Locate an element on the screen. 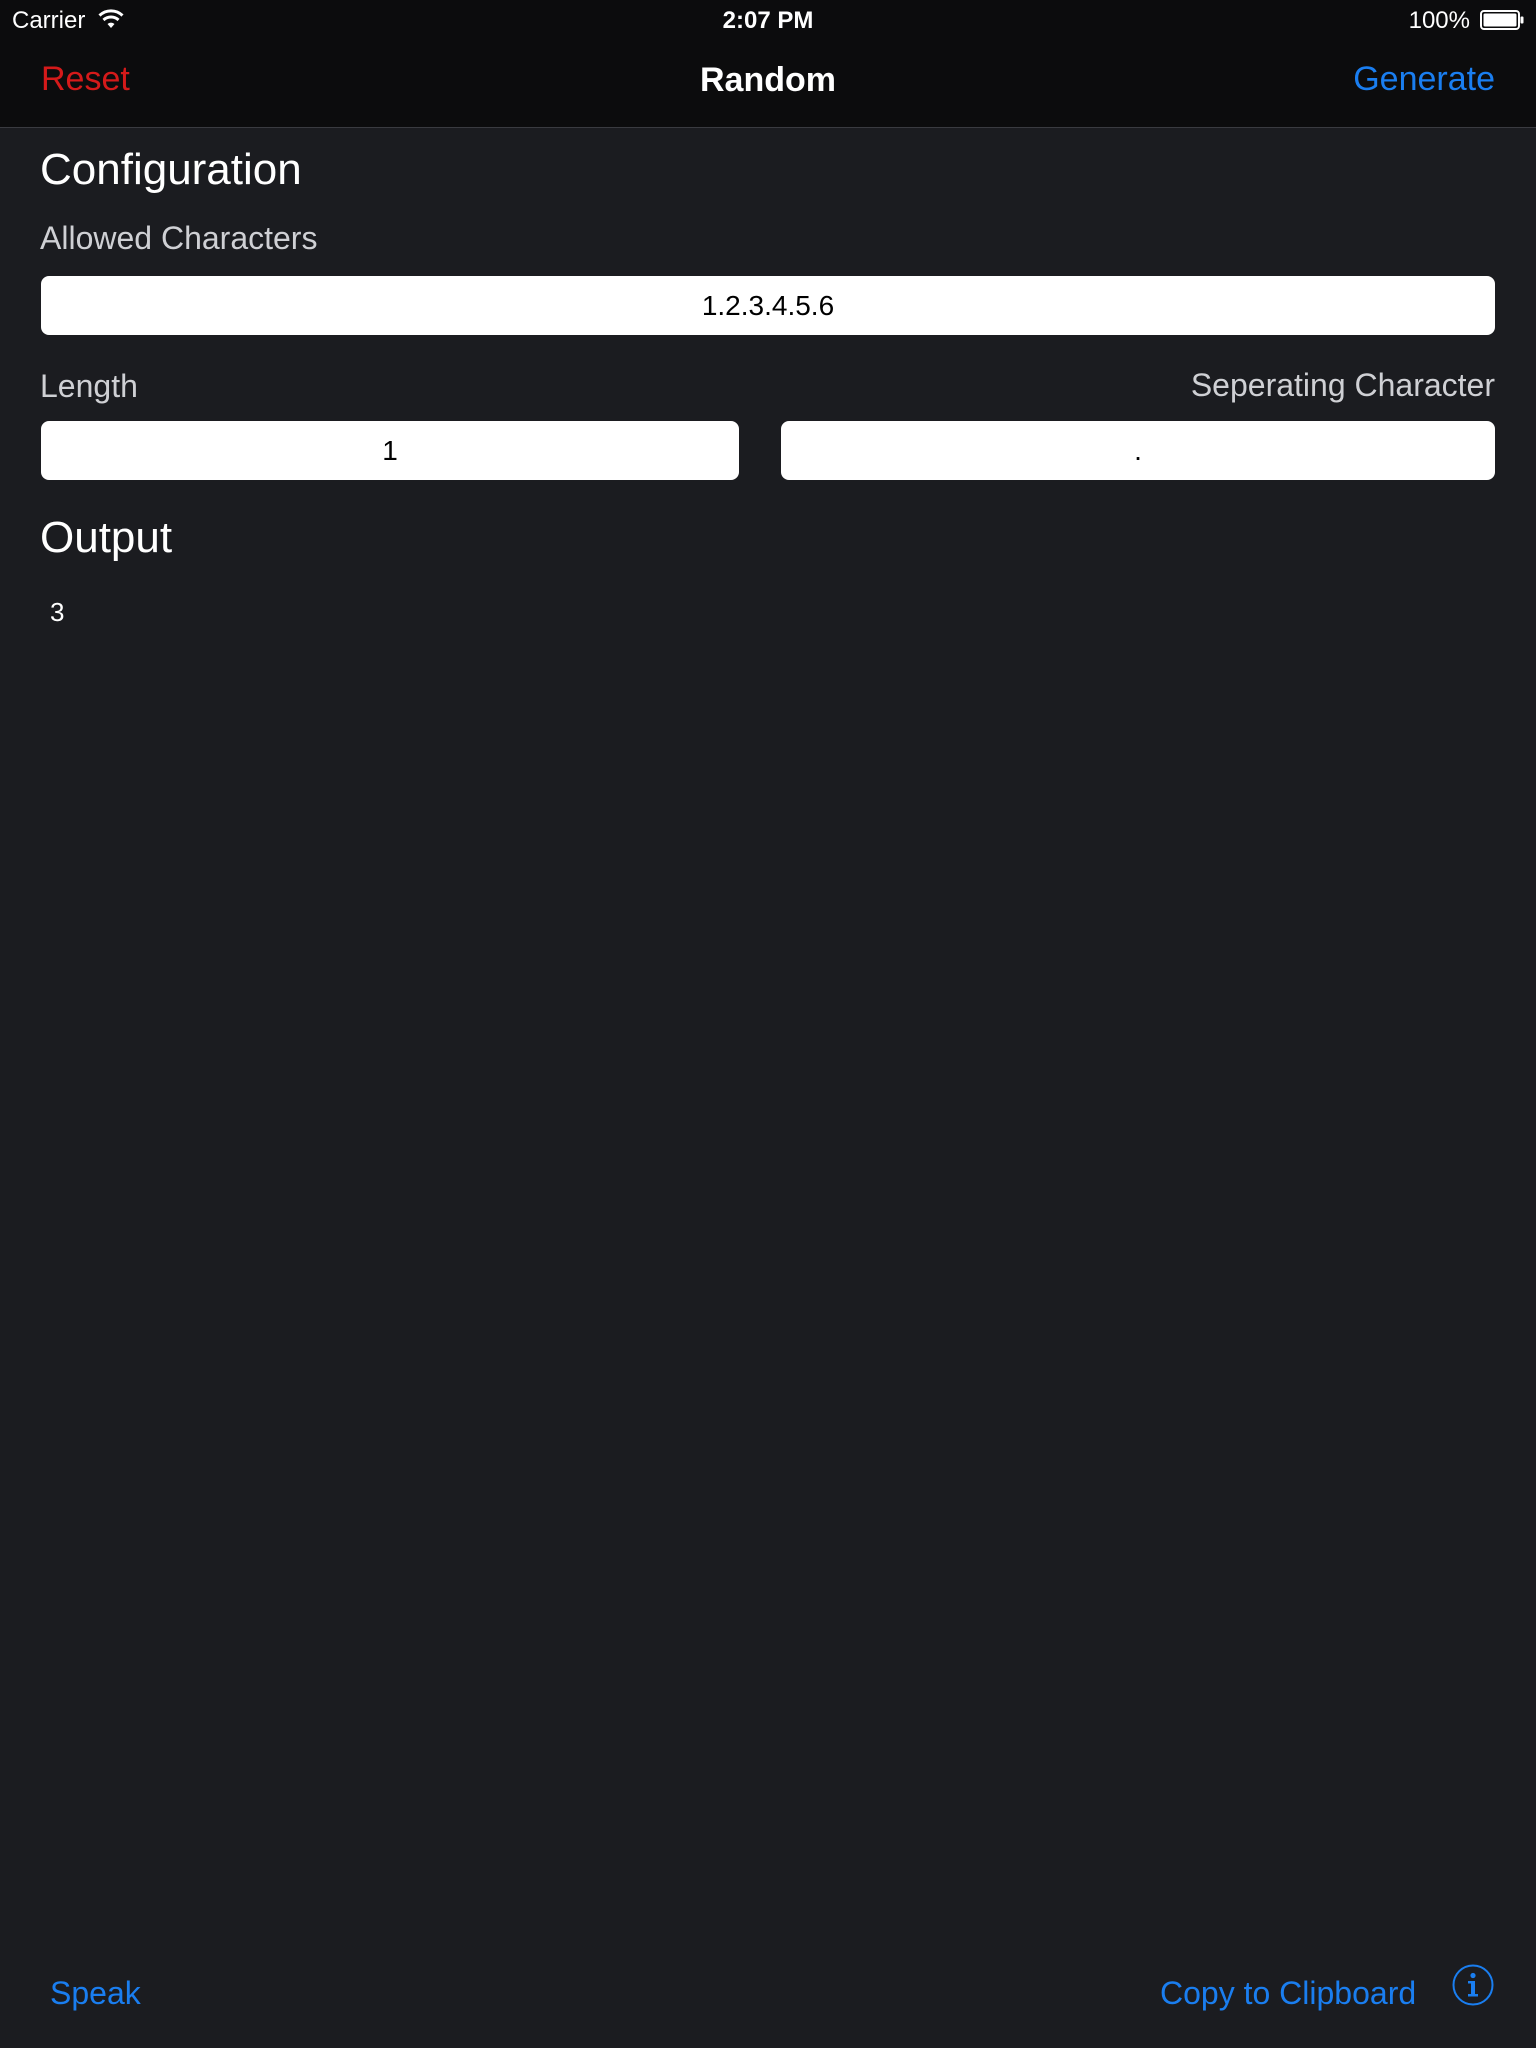 The height and width of the screenshot is (2048, 1536). configuration-heading: Configuration is located at coordinates (171, 169).